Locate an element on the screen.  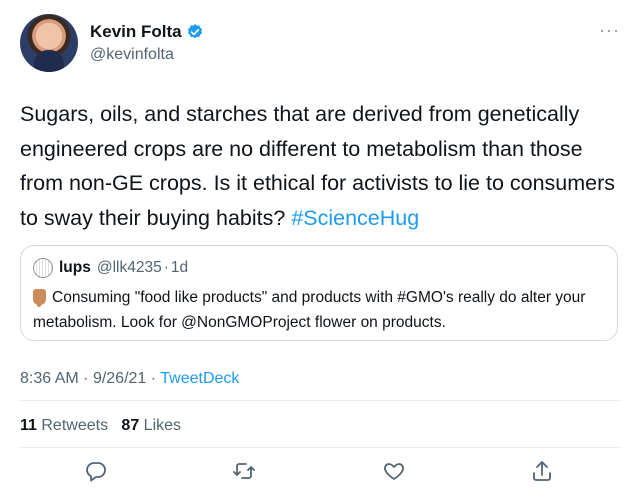
quoted-author-handle: @llk4235 is located at coordinates (129, 267).